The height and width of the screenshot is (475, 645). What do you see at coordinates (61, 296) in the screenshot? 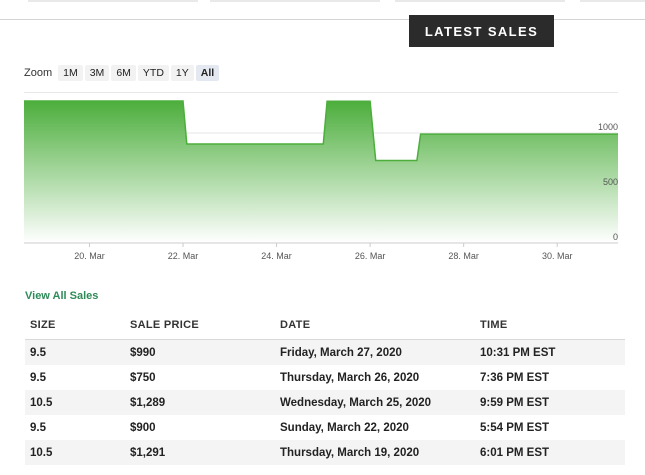
I see `view-all-sales-link: View All Sales` at bounding box center [61, 296].